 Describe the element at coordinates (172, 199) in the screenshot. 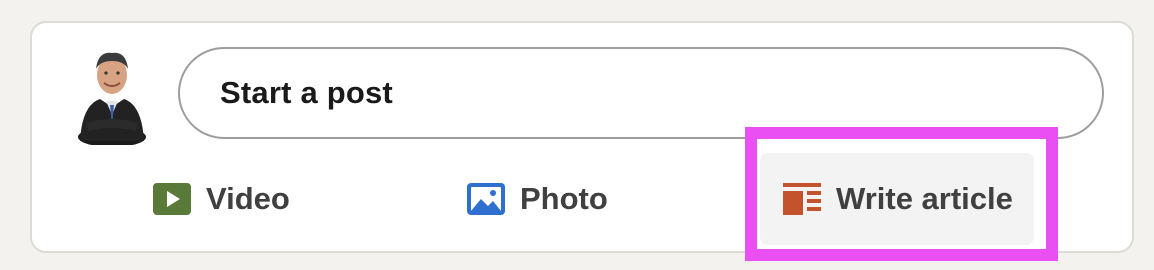

I see `video-icon` at that location.